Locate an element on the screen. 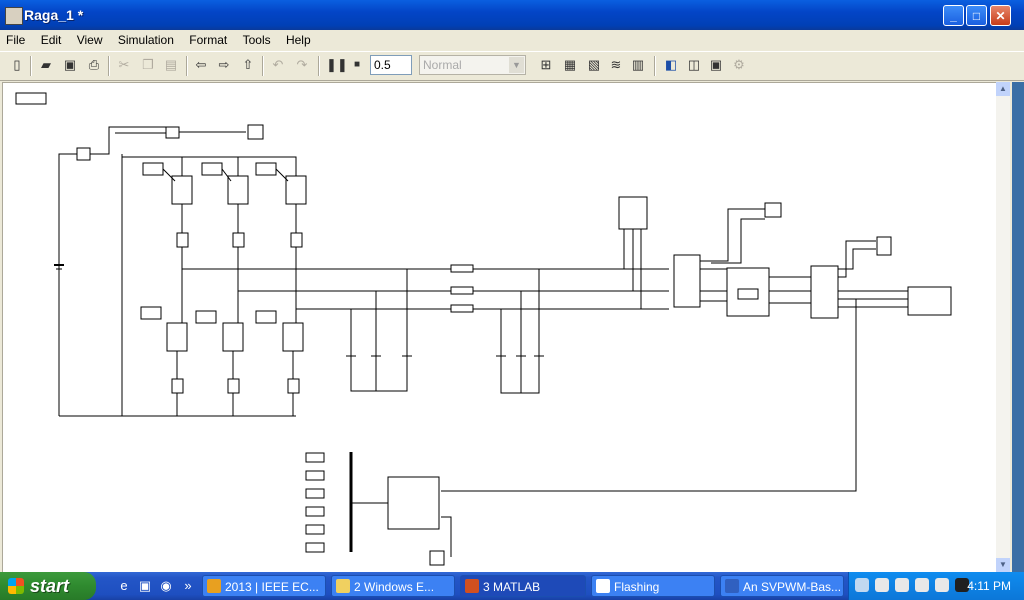 The image size is (1024, 600). model-explorer-icon: ◫ is located at coordinates (694, 65).